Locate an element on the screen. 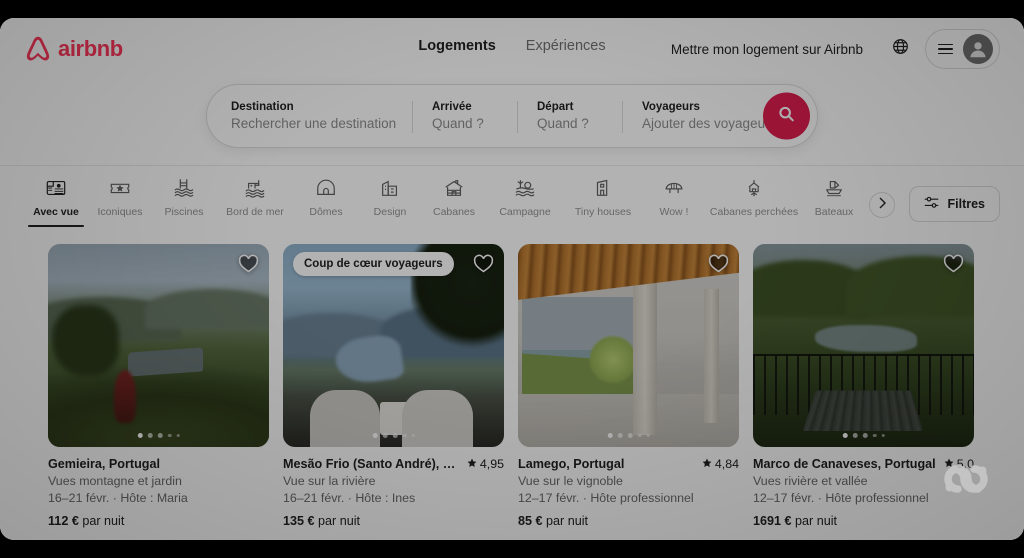 The image size is (1024, 558). language-globe-button is located at coordinates (900, 49).